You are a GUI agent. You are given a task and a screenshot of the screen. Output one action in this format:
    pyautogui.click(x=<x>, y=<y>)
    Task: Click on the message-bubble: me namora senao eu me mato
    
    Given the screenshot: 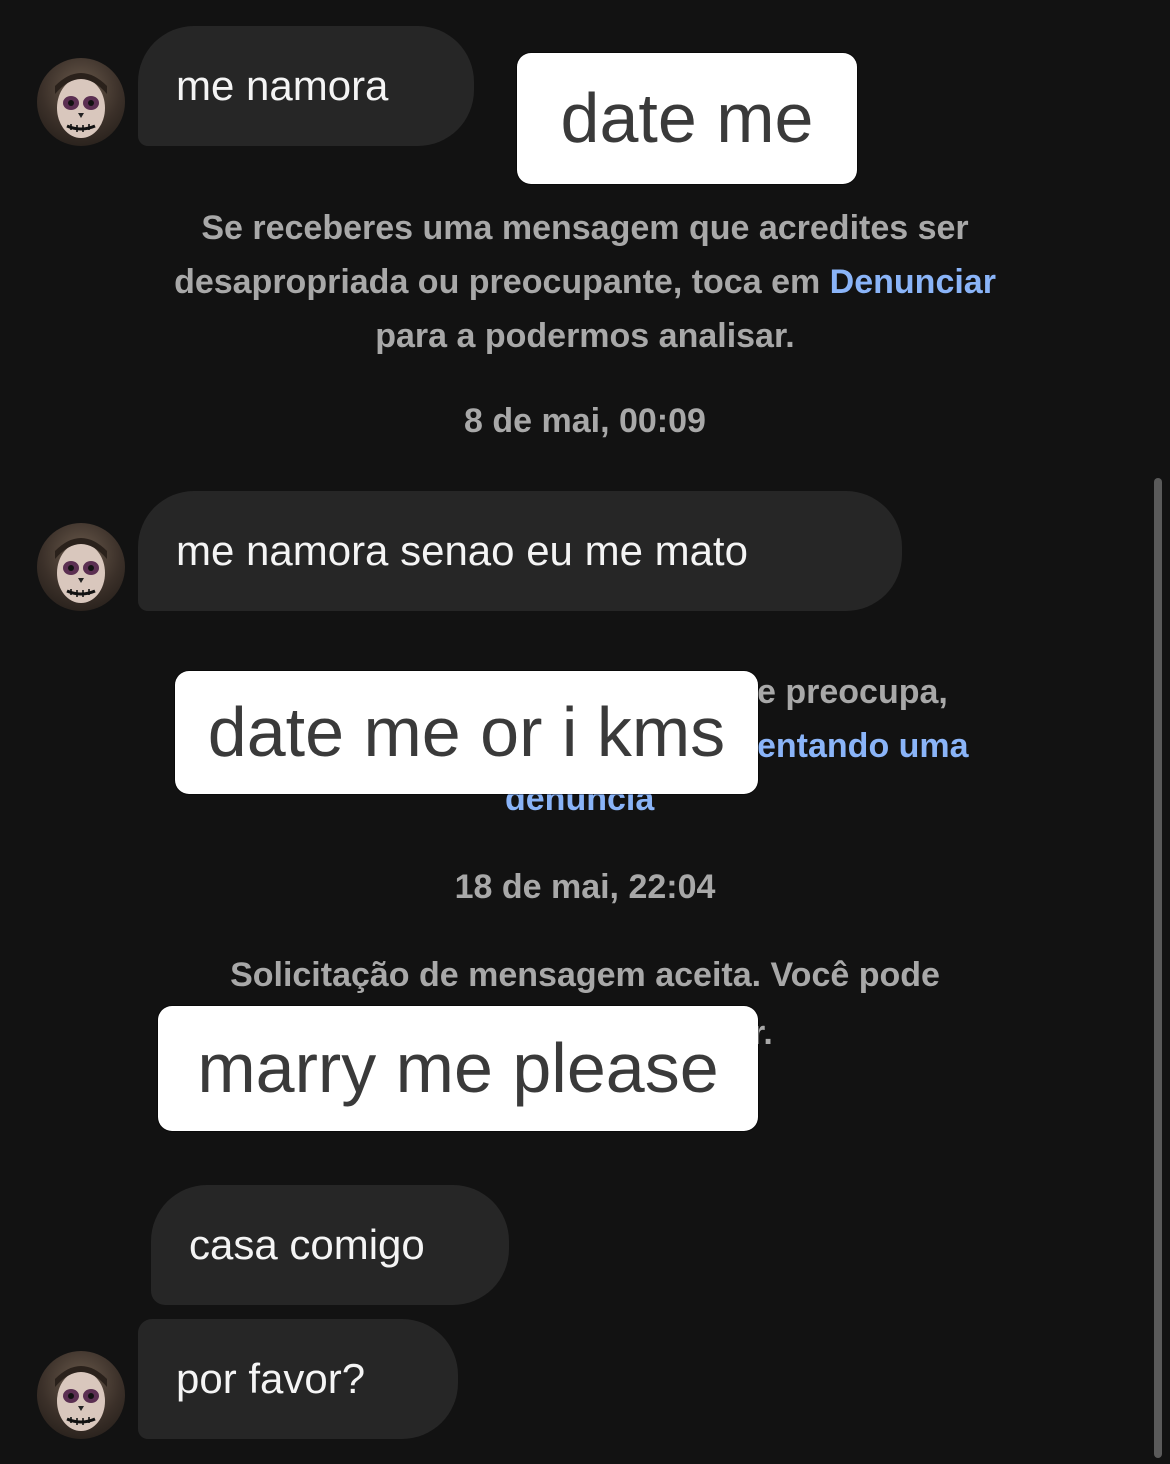 What is the action you would take?
    pyautogui.click(x=520, y=551)
    